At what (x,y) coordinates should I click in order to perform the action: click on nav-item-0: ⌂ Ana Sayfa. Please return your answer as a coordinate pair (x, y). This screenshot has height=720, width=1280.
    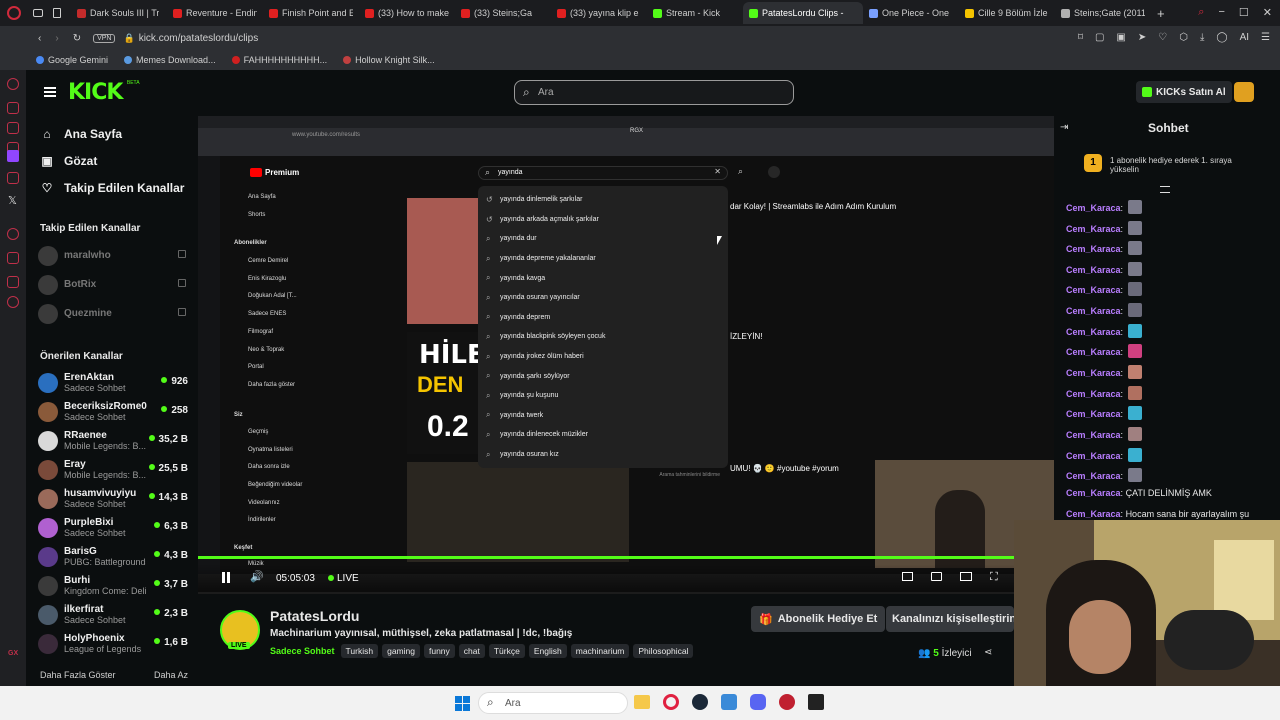
    Looking at the image, I should click on (112, 133).